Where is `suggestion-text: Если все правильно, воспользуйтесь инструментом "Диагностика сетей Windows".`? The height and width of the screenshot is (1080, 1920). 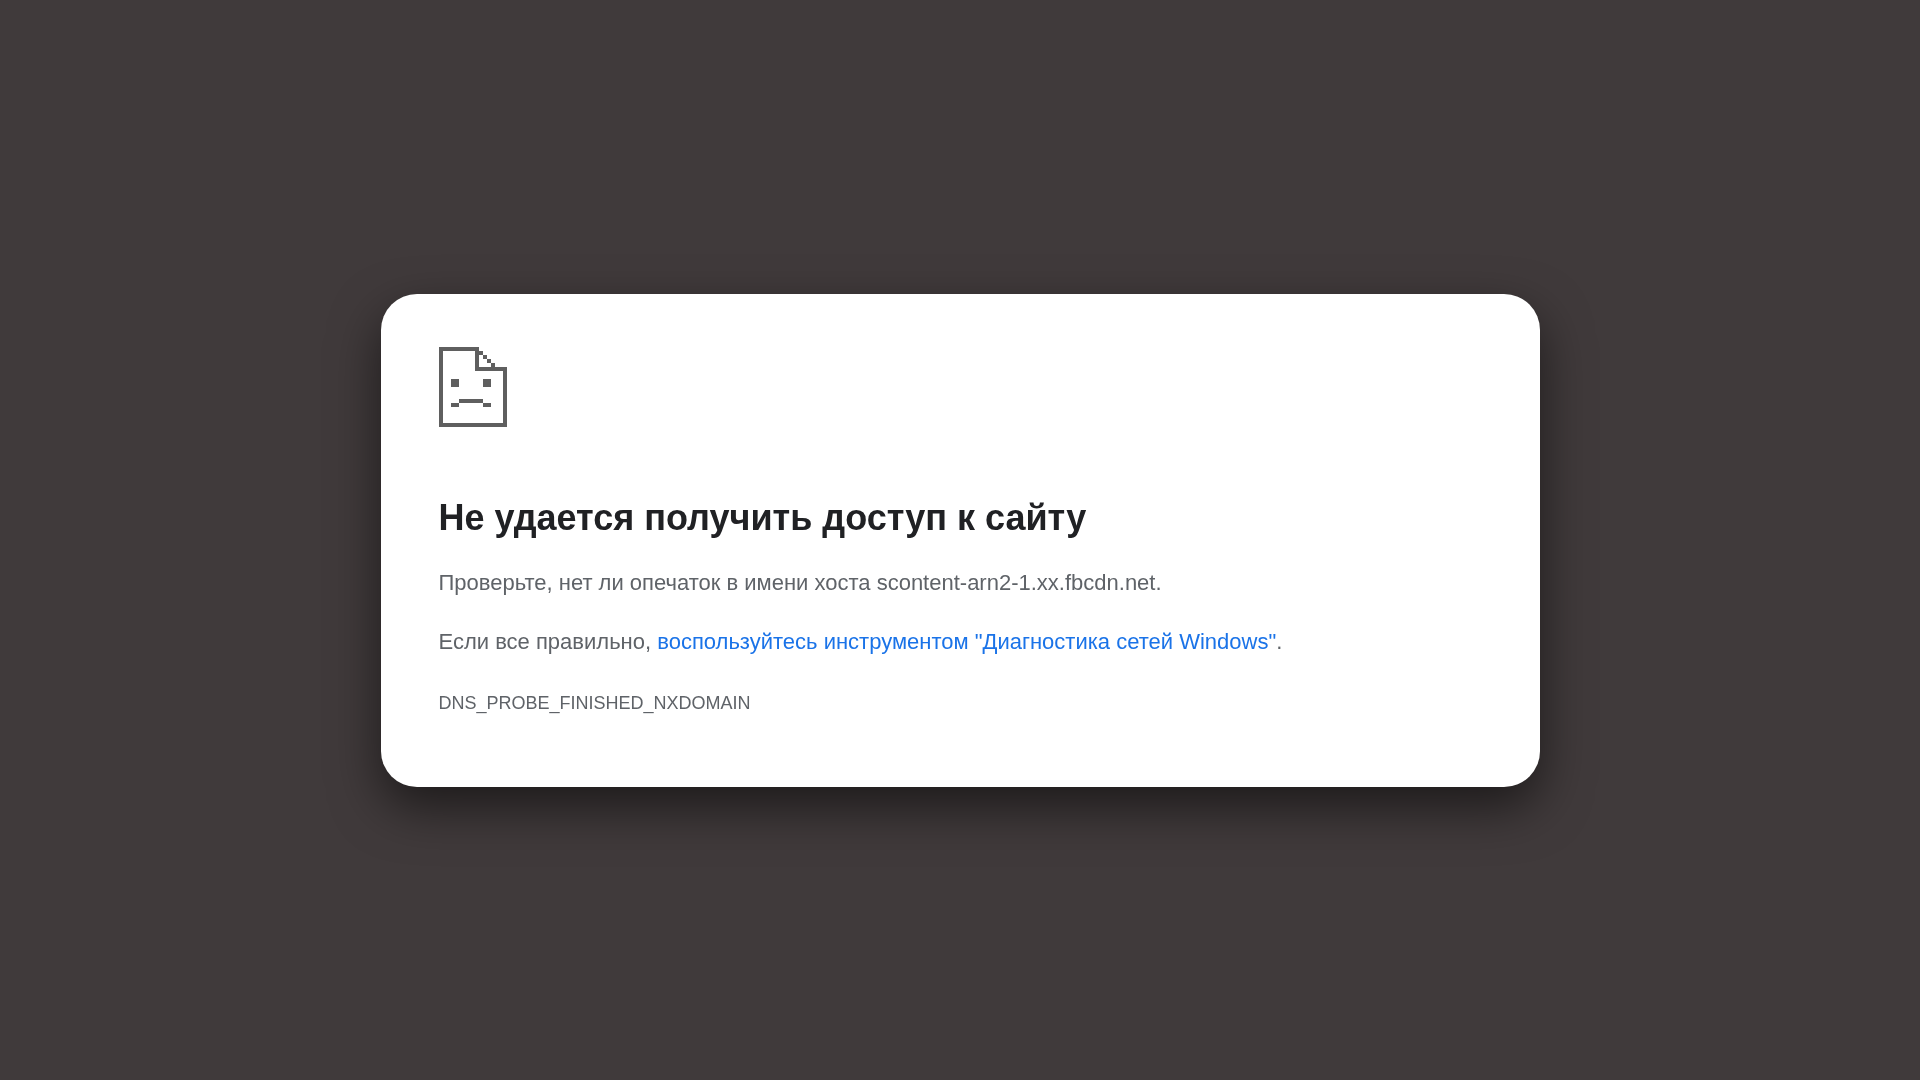
suggestion-text: Если все правильно, воспользуйтесь инструментом "Диагностика сетей Windows". is located at coordinates (861, 641).